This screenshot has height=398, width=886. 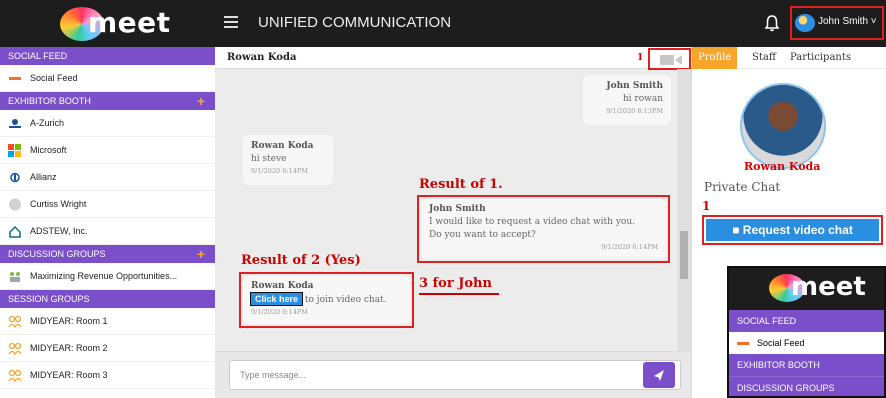 I want to click on private-chat-label: Private Chat, so click(x=742, y=187).